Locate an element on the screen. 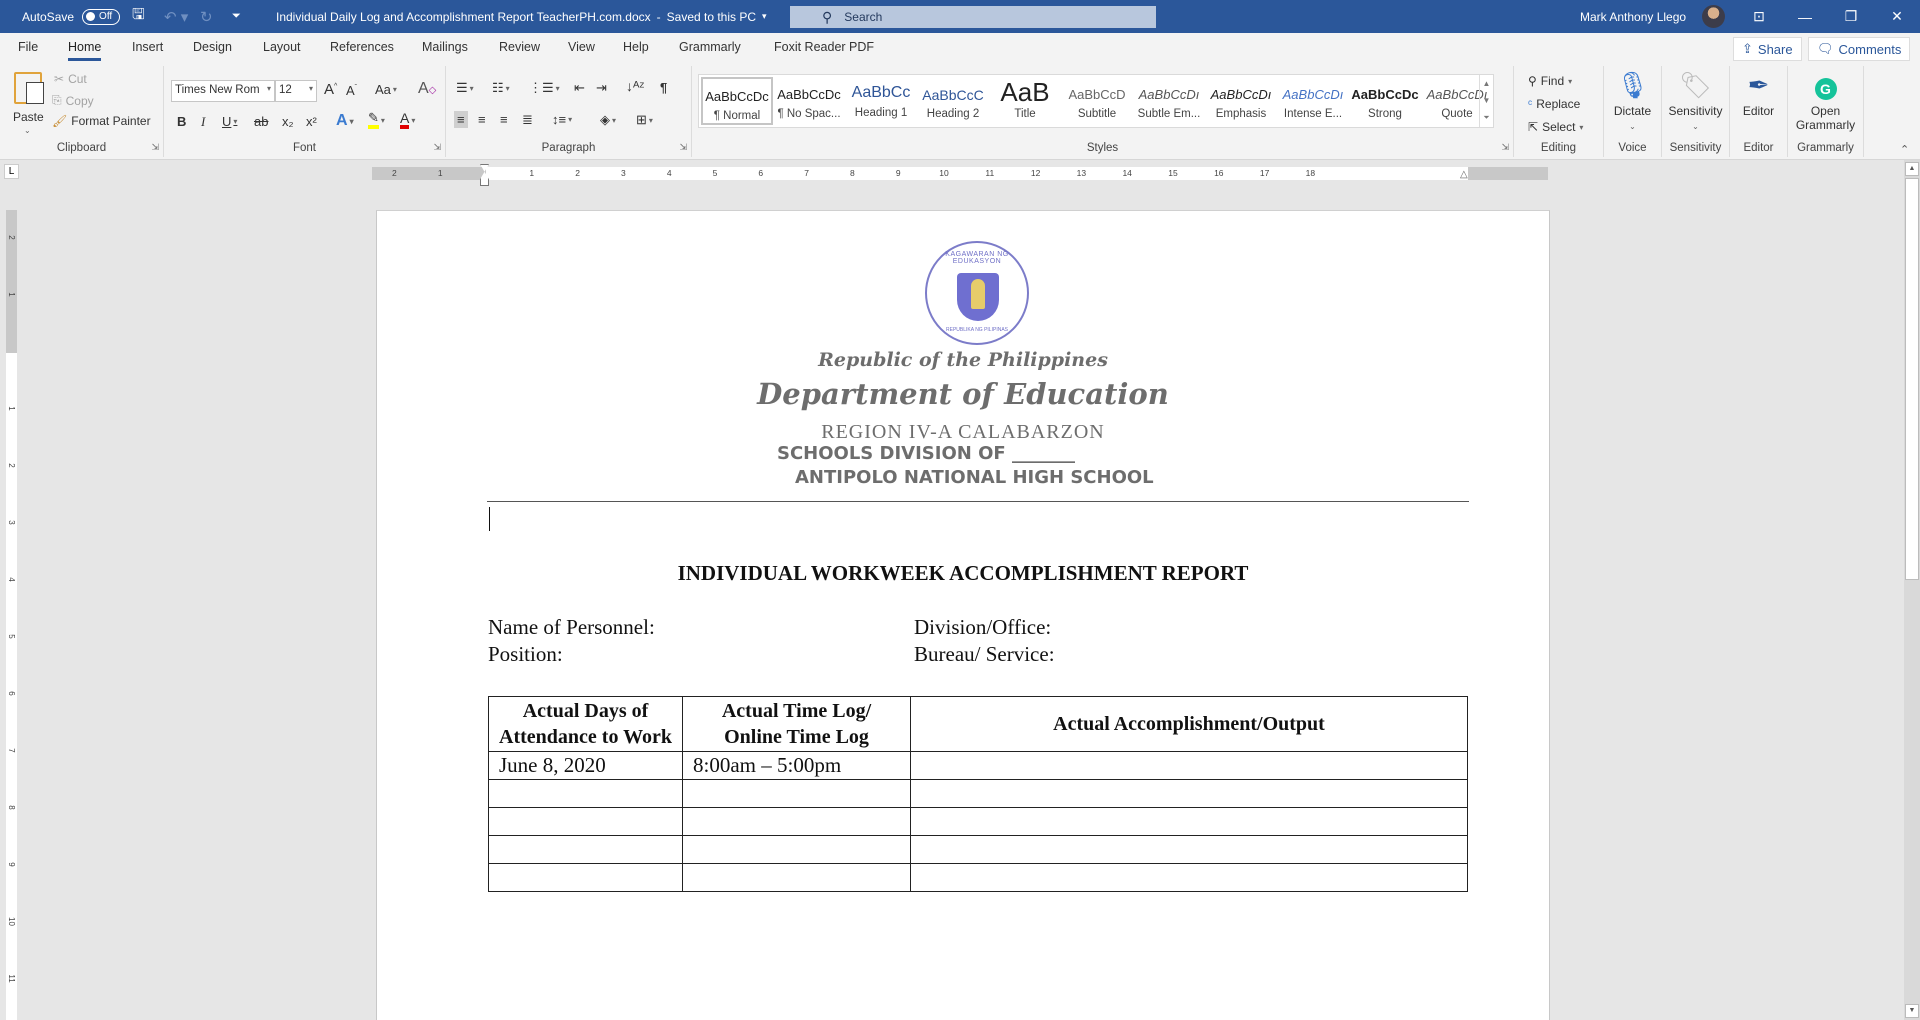 This screenshot has height=1020, width=1920. tab-foxit-reader-pdf: Foxit Reader PDF is located at coordinates (824, 47).